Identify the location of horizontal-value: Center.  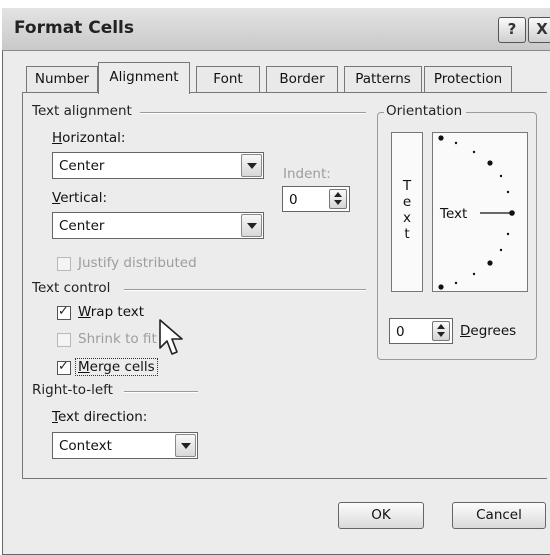
(82, 166).